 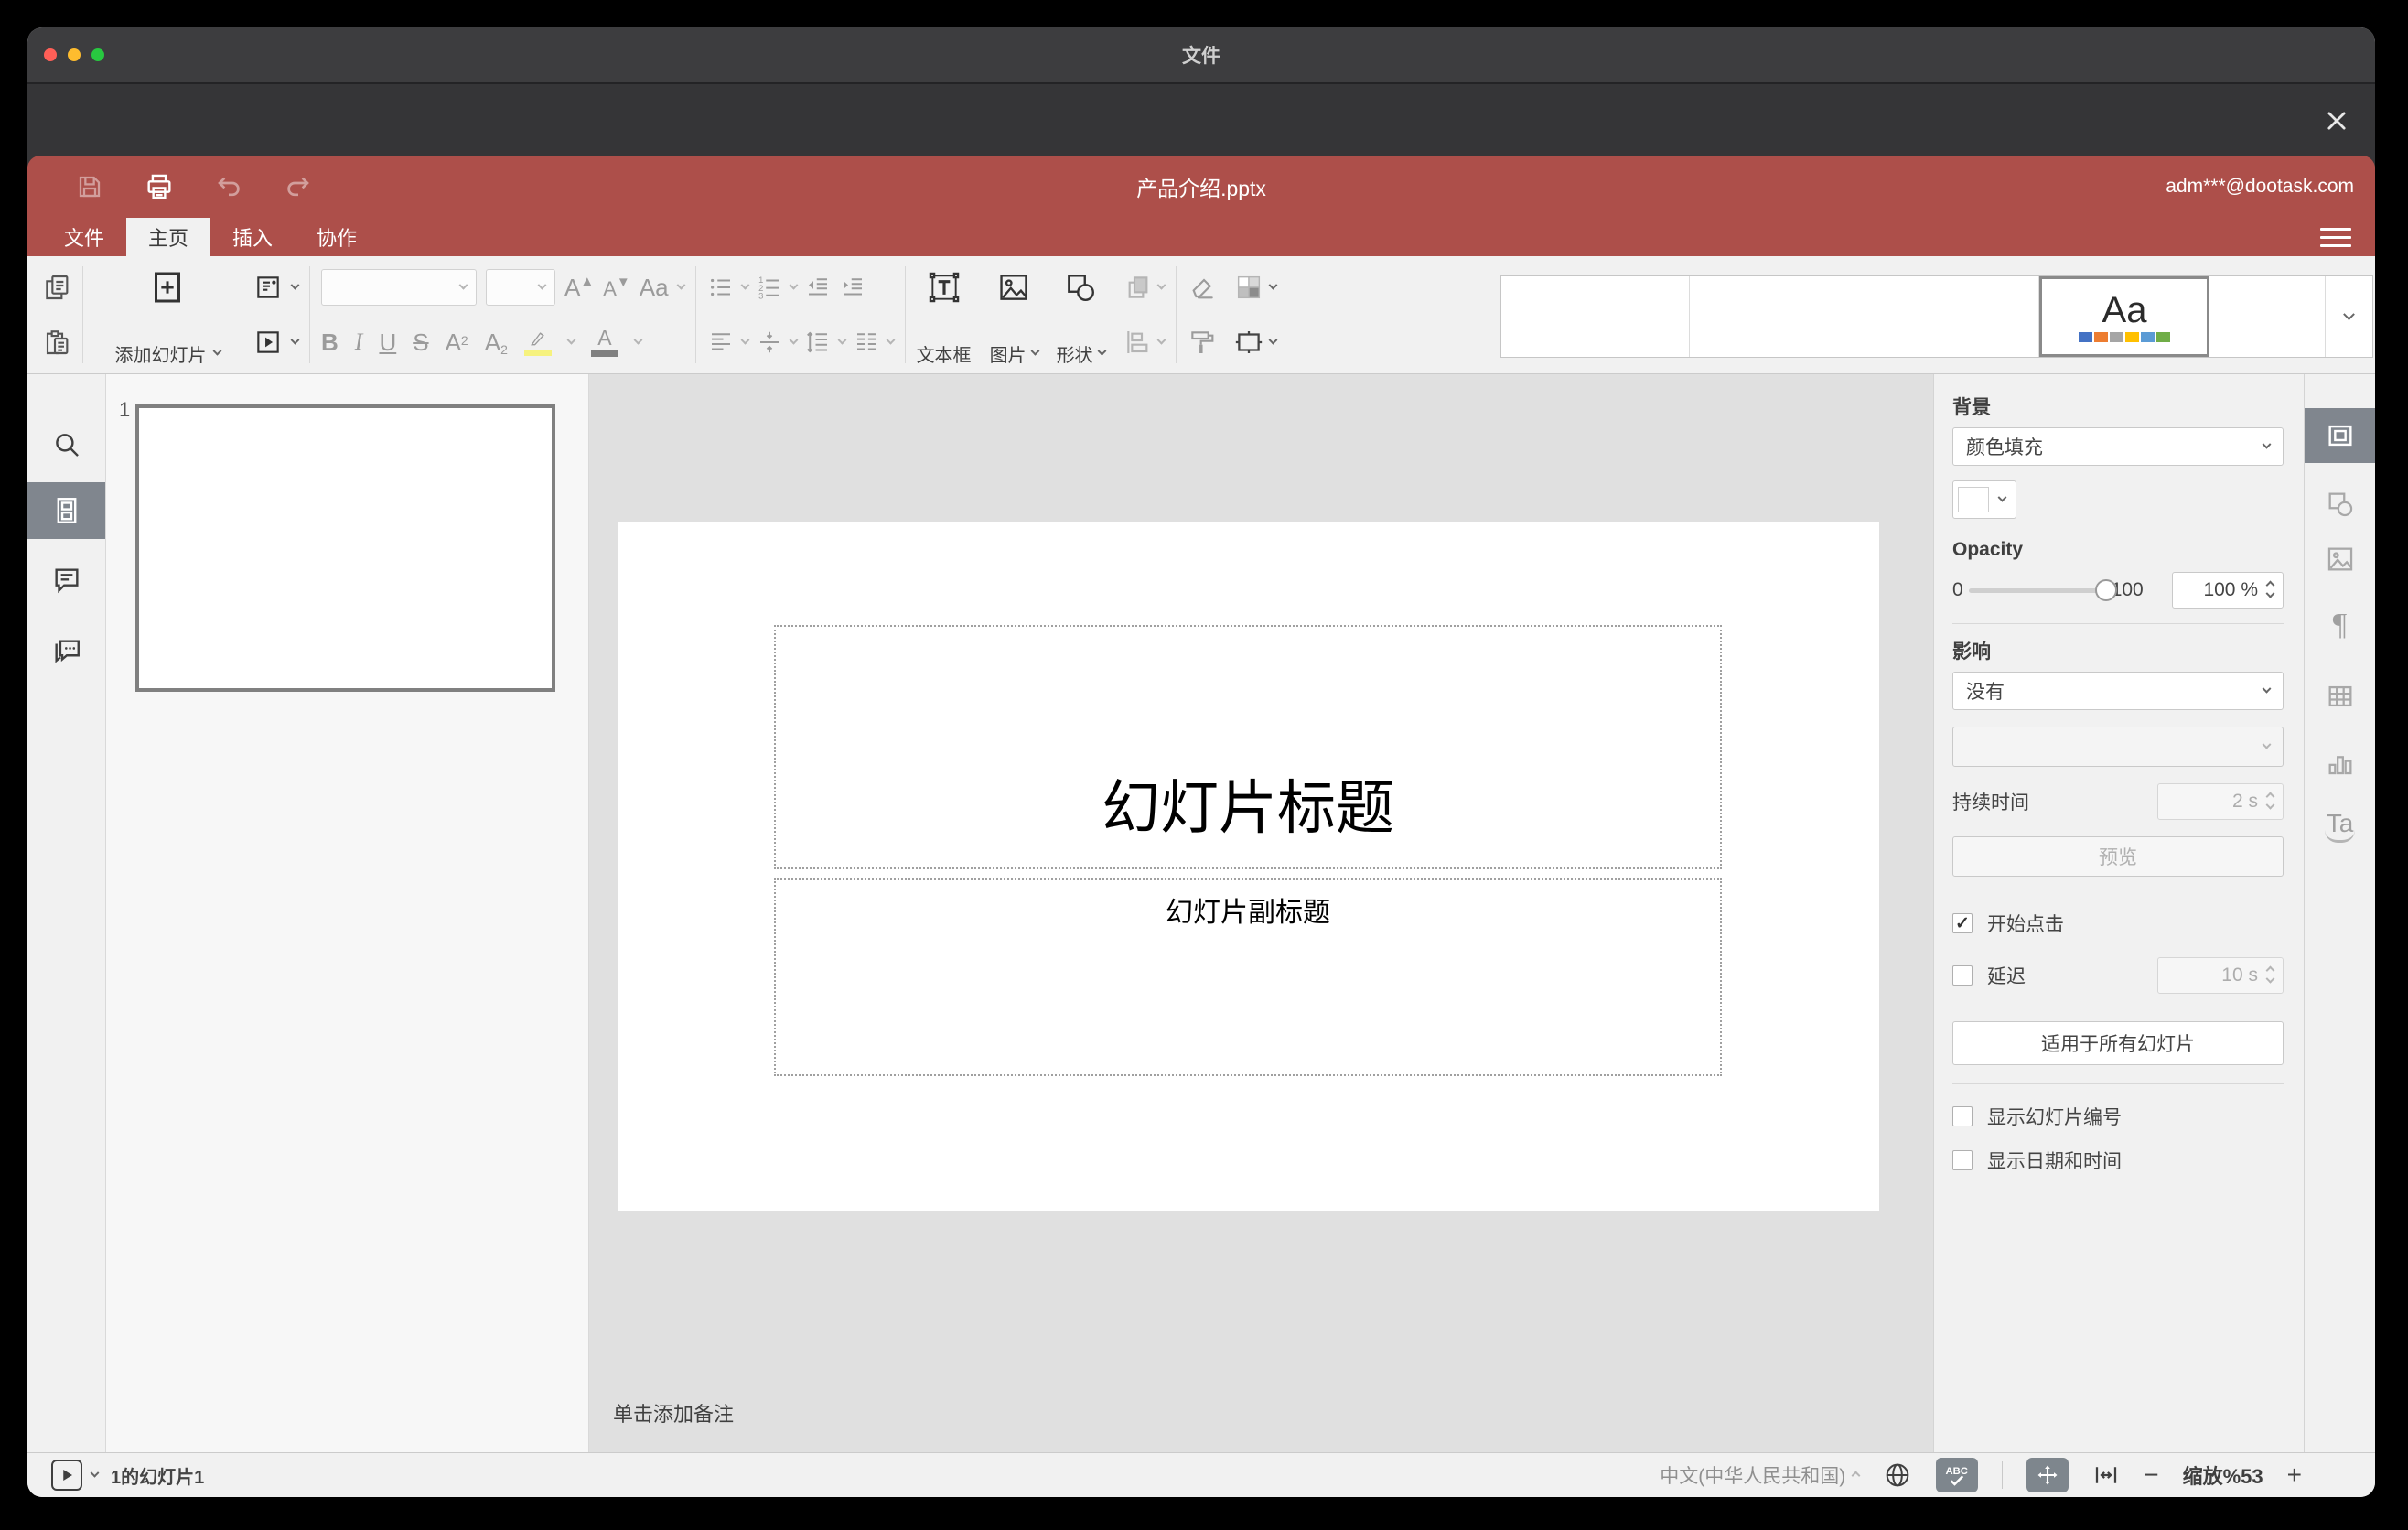 I want to click on print-button, so click(x=159, y=186).